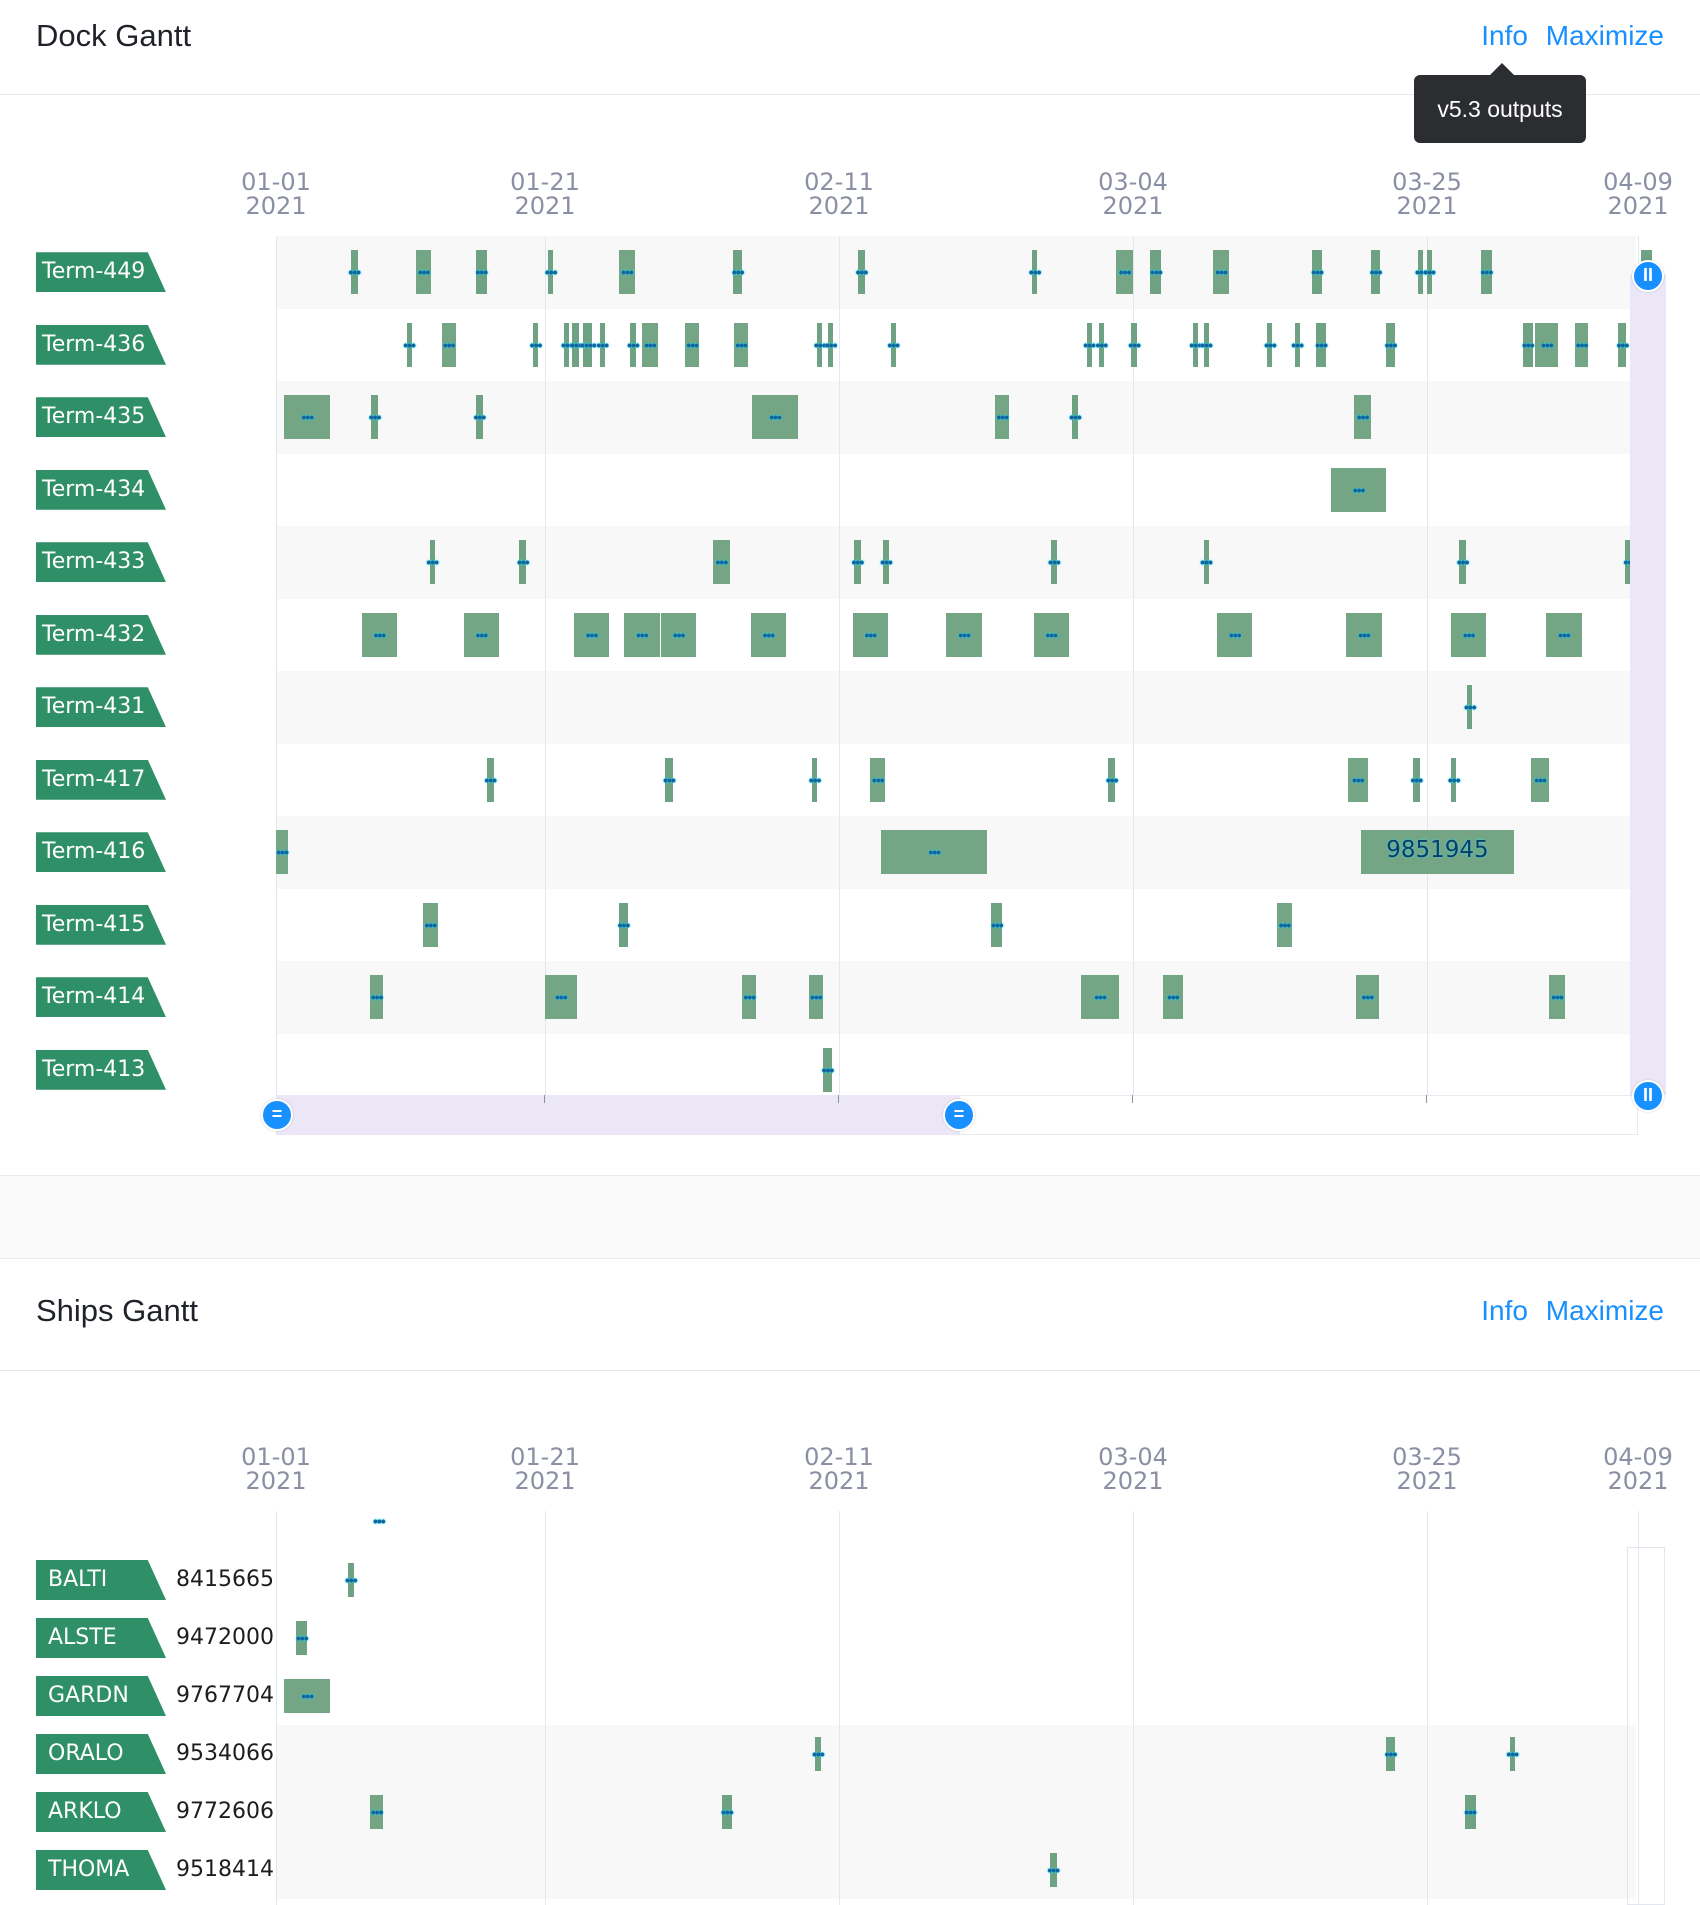 The height and width of the screenshot is (1905, 1700). What do you see at coordinates (101, 707) in the screenshot?
I see `terminal-row-label: Term-431` at bounding box center [101, 707].